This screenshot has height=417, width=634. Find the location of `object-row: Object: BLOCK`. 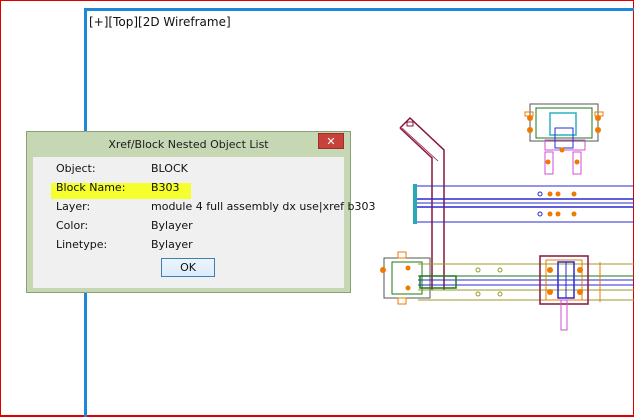

object-row: Object: BLOCK is located at coordinates (188, 169).